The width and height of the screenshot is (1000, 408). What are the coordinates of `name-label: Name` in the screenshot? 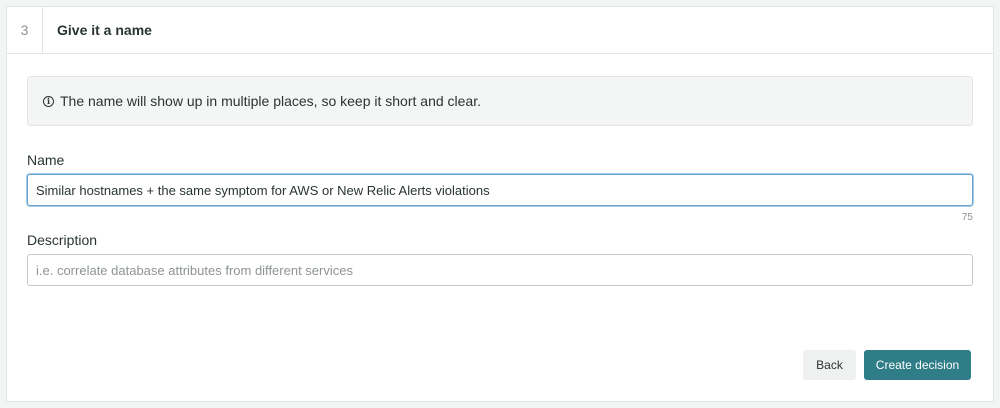 It's located at (46, 160).